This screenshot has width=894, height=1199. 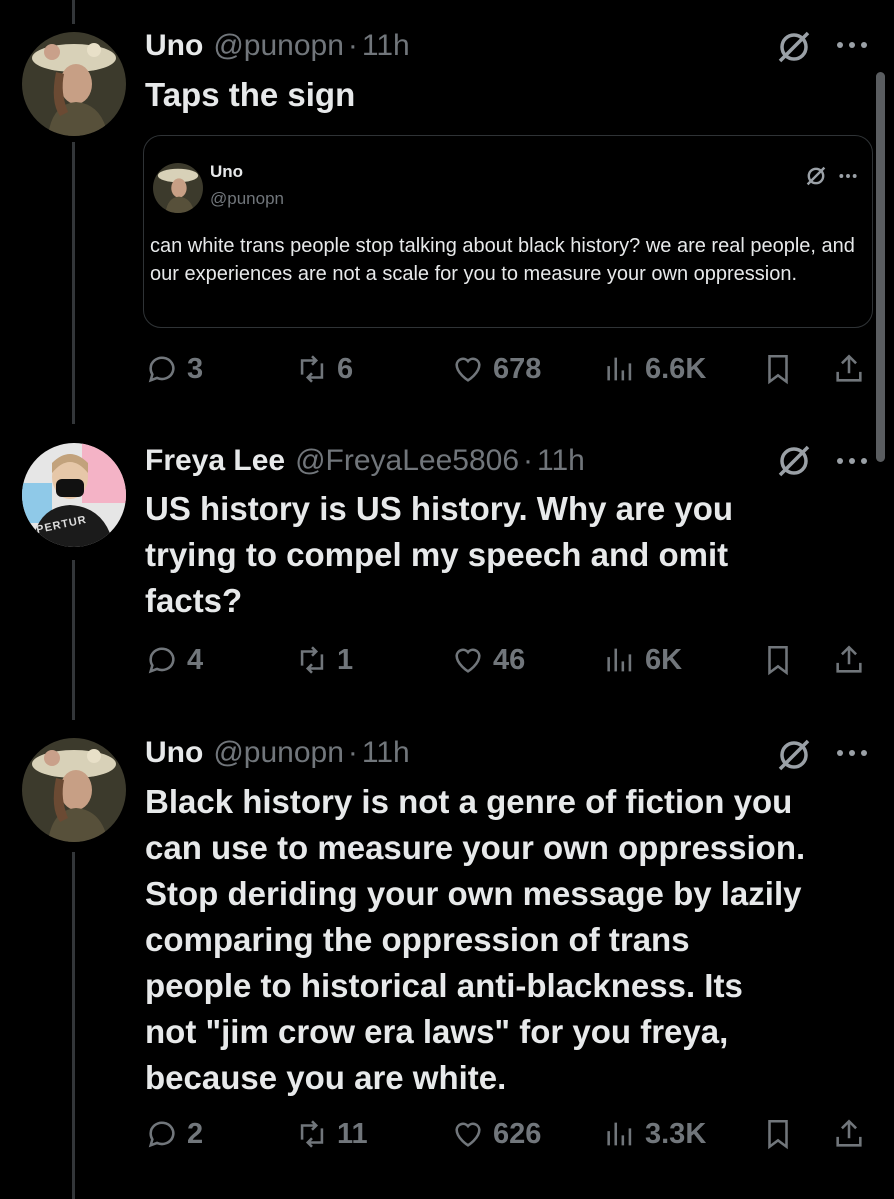 I want to click on like-count: 46, so click(x=509, y=659).